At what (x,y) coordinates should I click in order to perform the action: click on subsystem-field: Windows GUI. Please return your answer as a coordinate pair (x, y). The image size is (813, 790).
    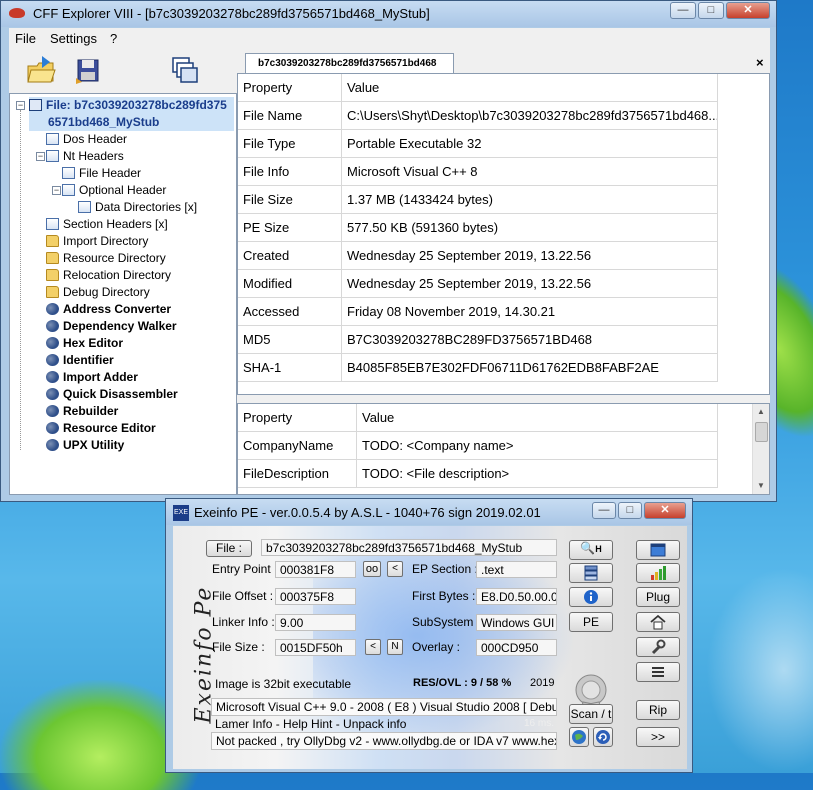
    Looking at the image, I should click on (516, 622).